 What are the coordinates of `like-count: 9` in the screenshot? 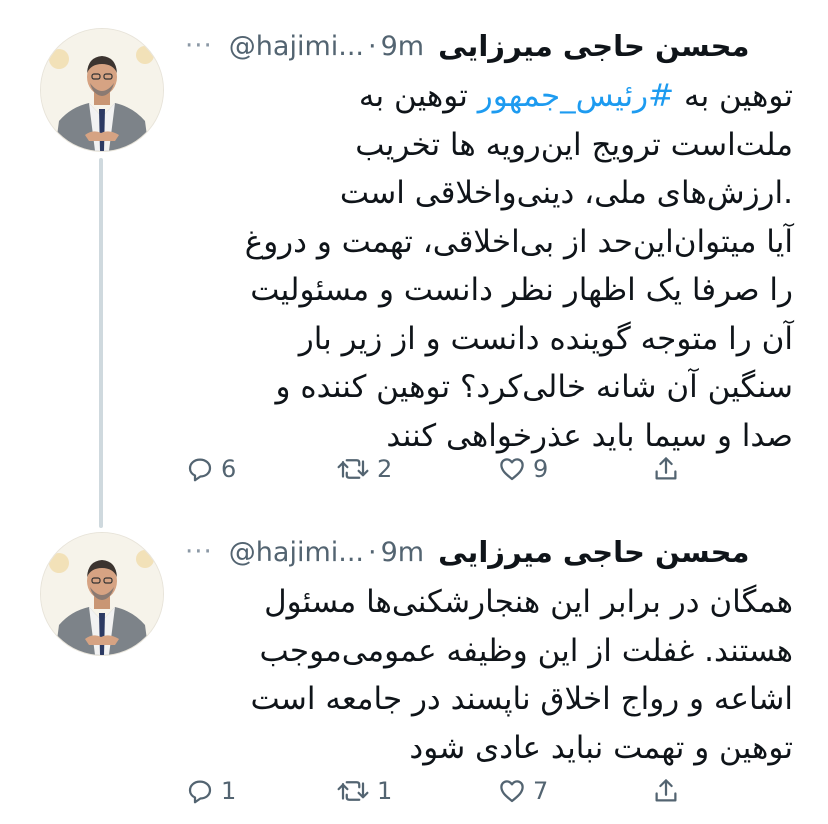 It's located at (541, 469).